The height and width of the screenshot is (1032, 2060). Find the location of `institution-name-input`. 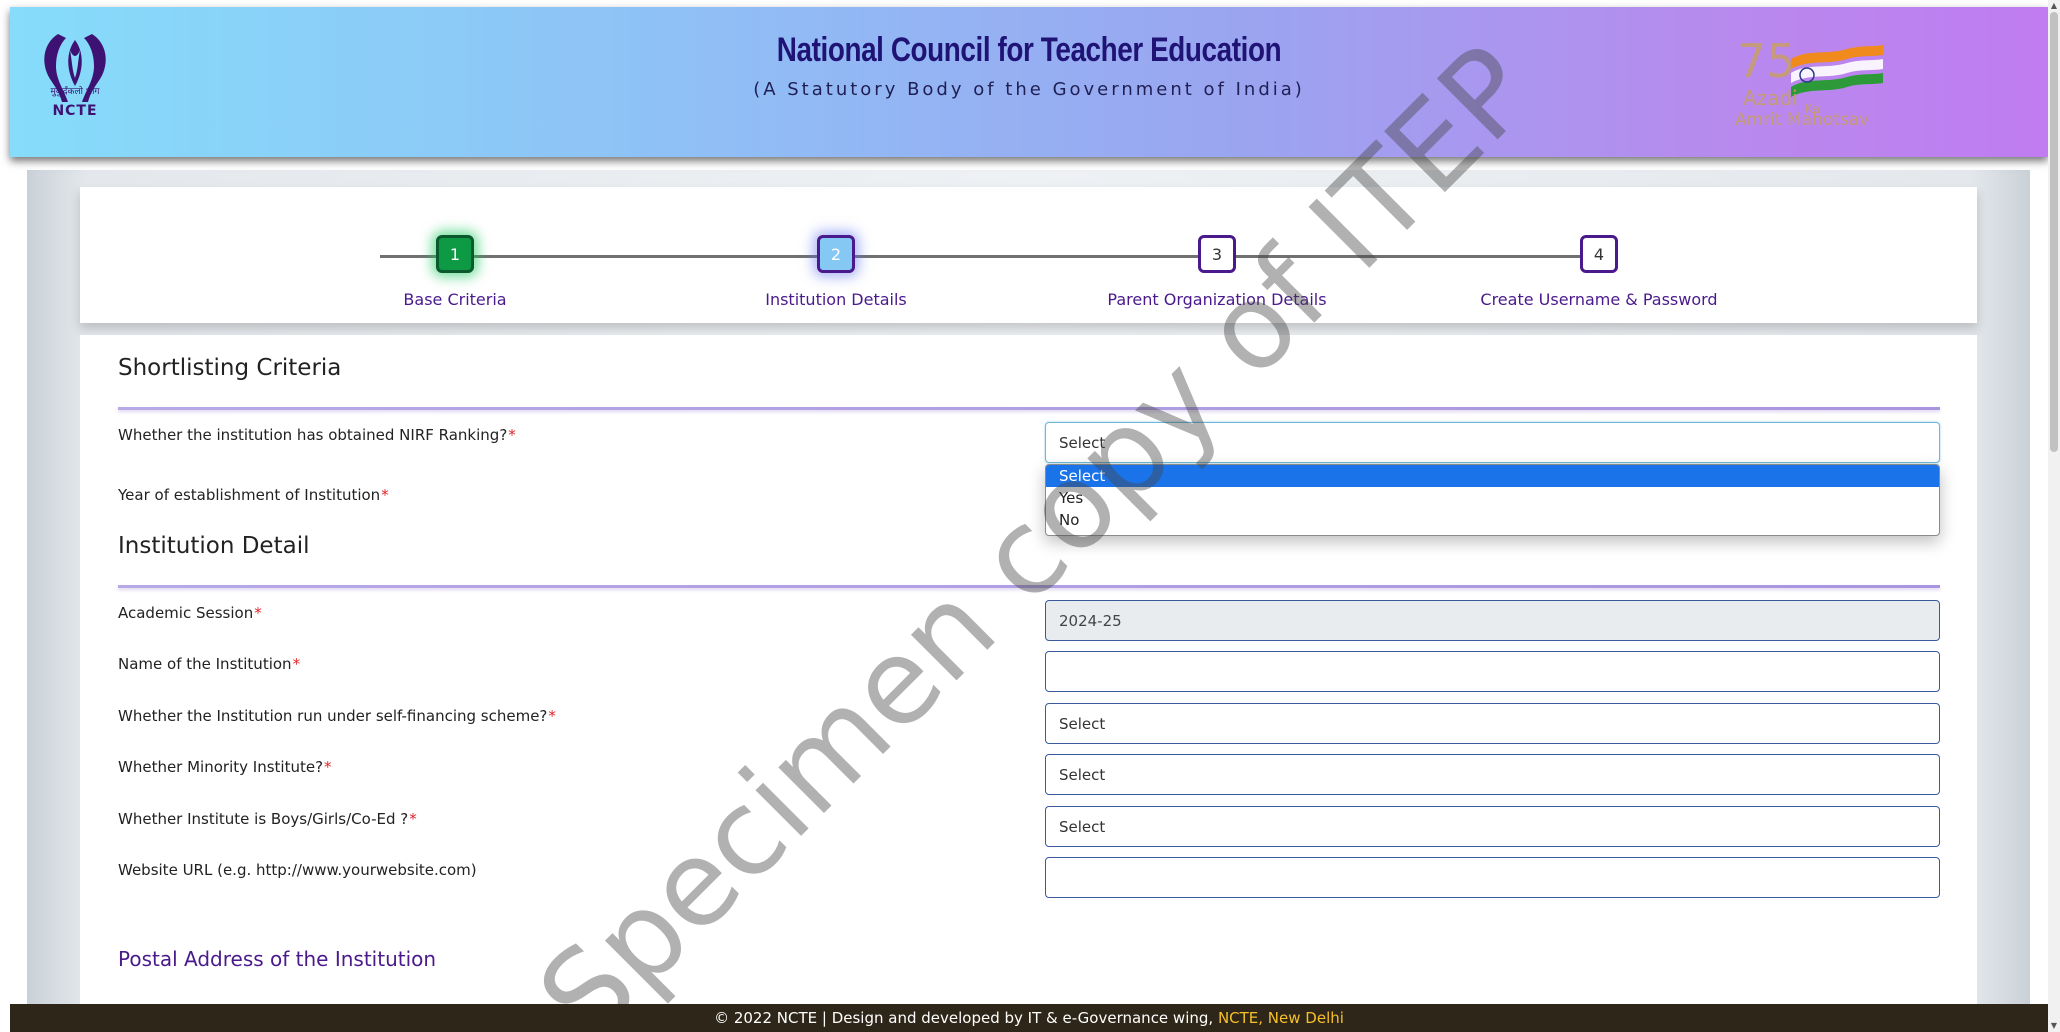

institution-name-input is located at coordinates (1492, 671).